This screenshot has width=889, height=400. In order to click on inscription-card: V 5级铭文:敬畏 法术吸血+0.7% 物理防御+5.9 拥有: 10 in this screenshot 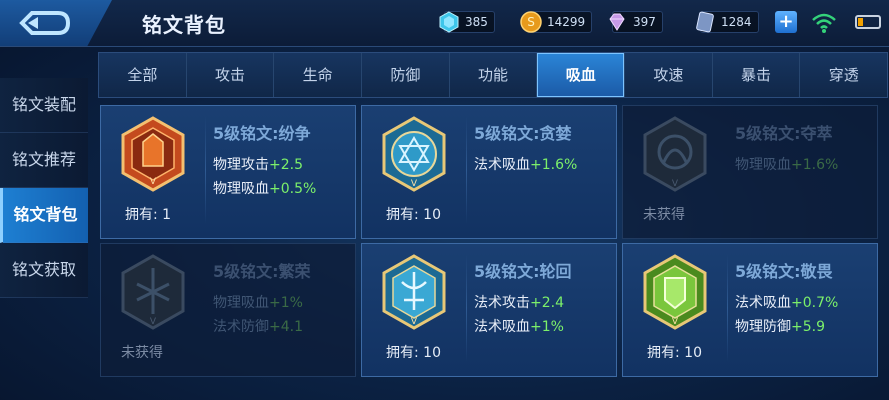, I will do `click(750, 310)`.